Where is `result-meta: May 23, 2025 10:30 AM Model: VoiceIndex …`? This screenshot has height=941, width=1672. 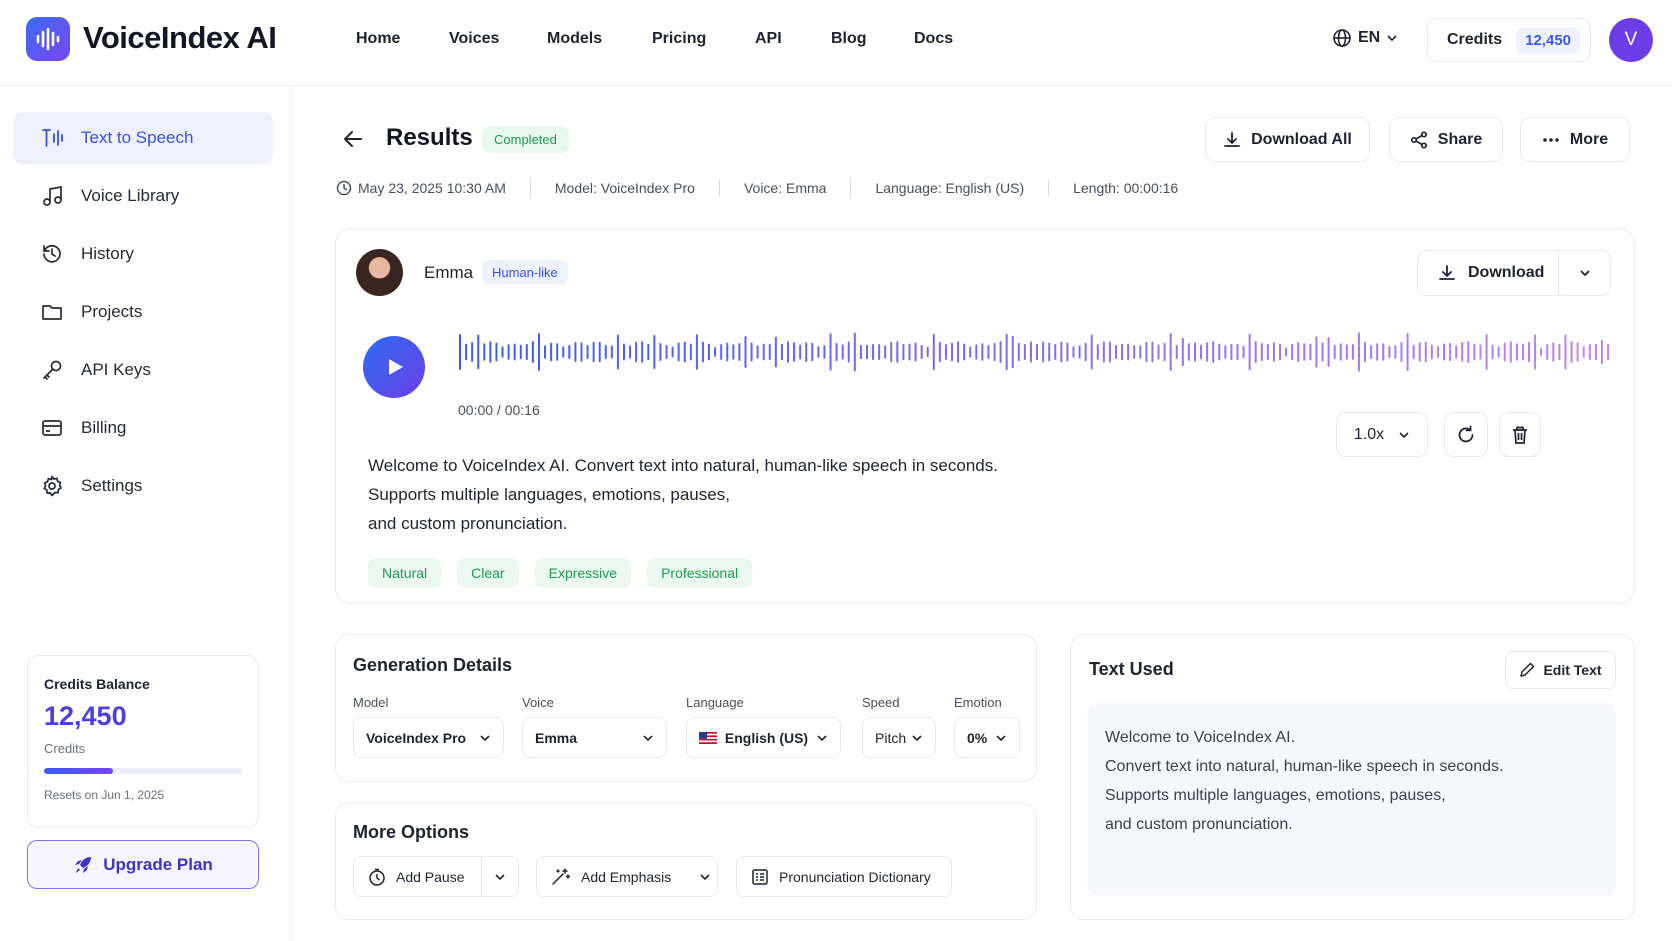
result-meta: May 23, 2025 10:30 AM Model: VoiceIndex … is located at coordinates (757, 188).